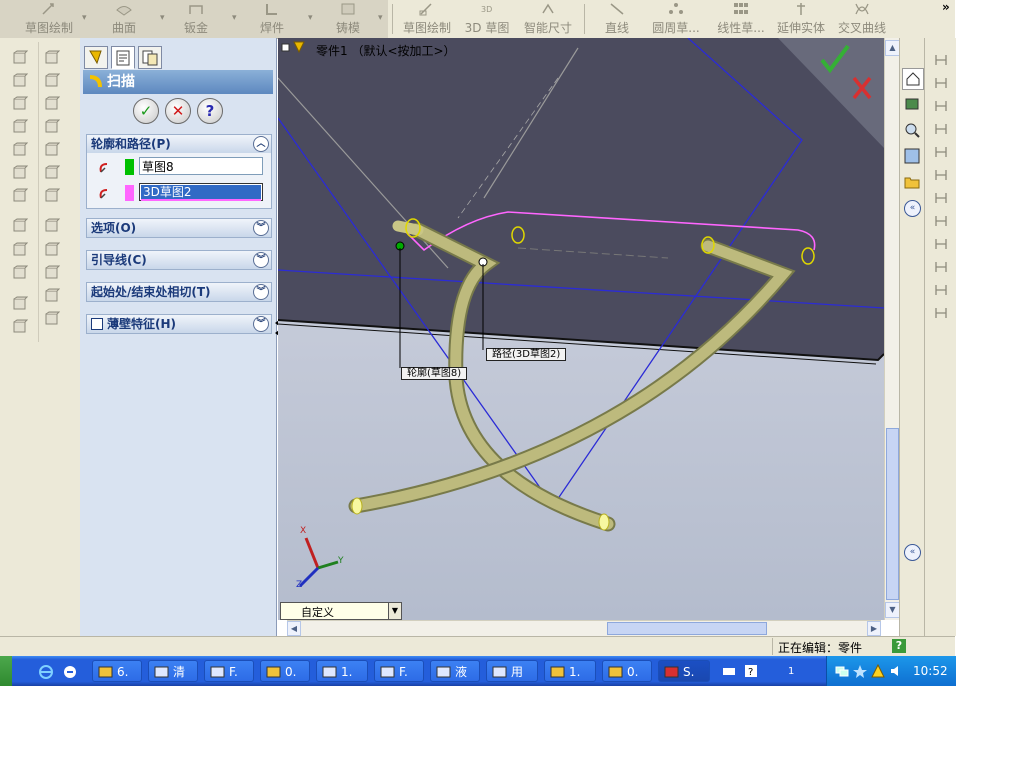 This screenshot has height=768, width=1024. What do you see at coordinates (261, 144) in the screenshot?
I see `collapse-icon: ︿` at bounding box center [261, 144].